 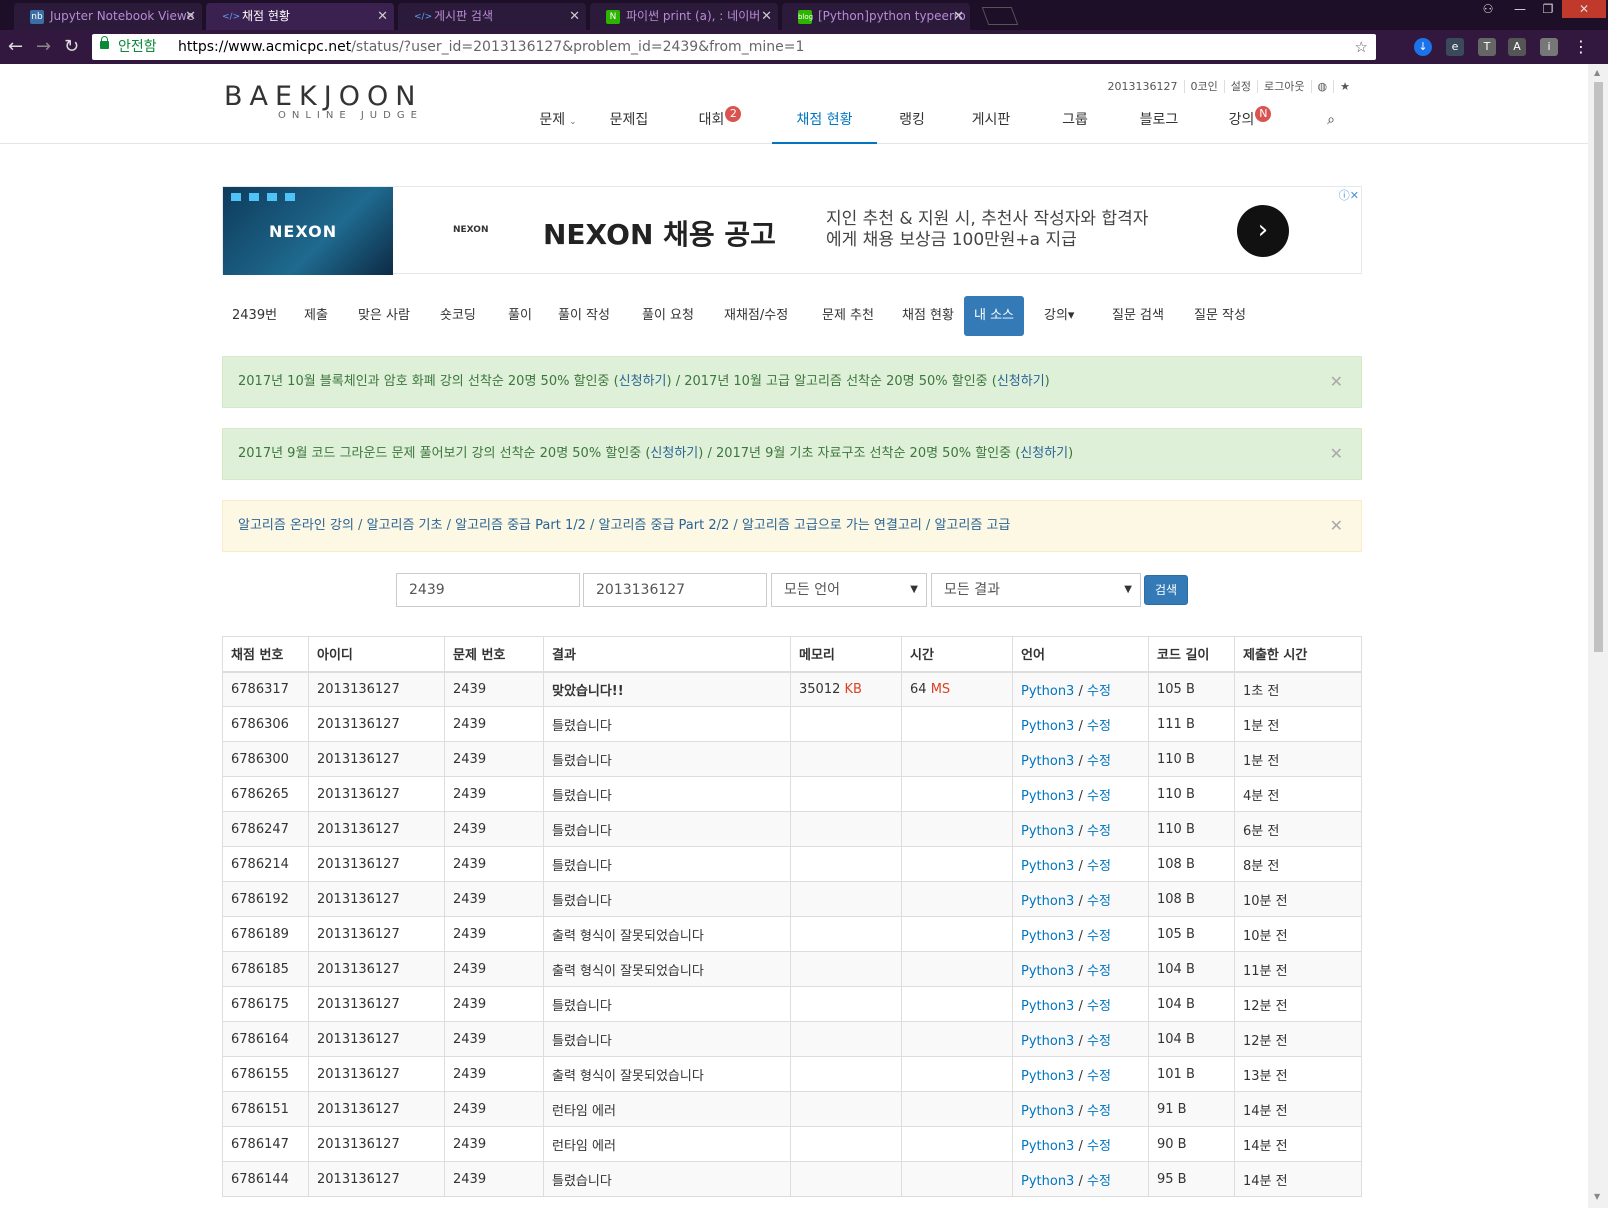 I want to click on nav-status: 채점 현황, so click(x=824, y=126).